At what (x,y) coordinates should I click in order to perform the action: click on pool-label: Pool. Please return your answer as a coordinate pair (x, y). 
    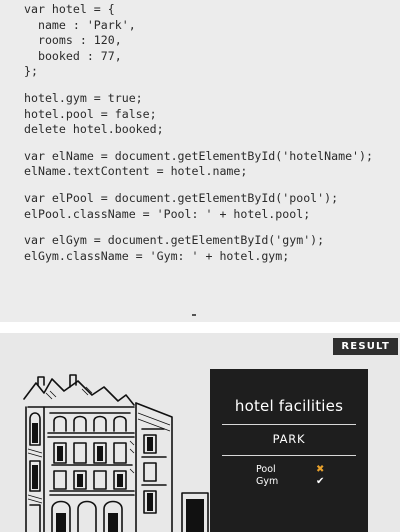
    Looking at the image, I should click on (266, 469).